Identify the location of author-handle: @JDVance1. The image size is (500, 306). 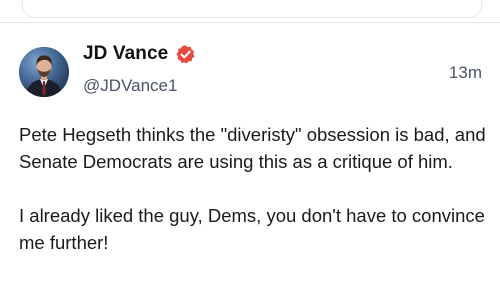
(130, 86).